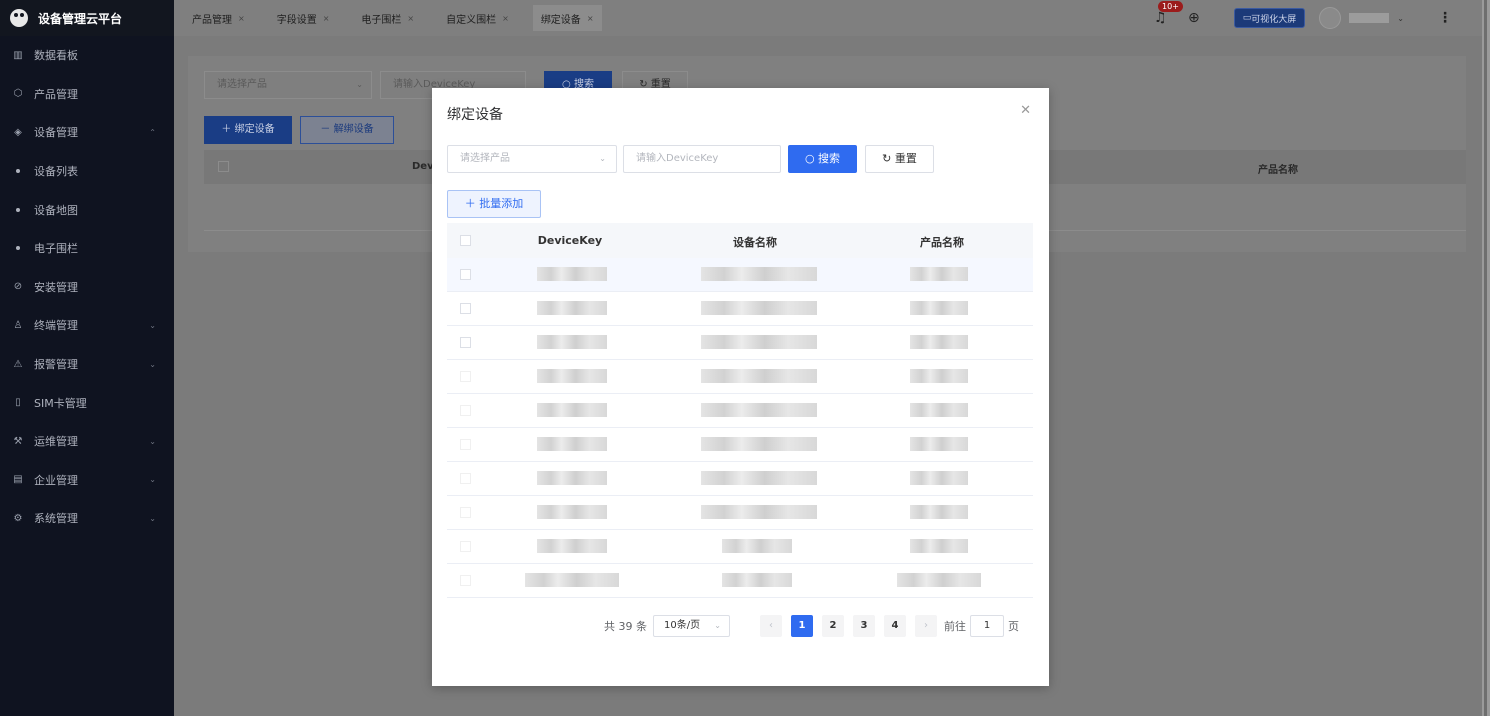 This screenshot has width=1490, height=716. Describe the element at coordinates (56, 480) in the screenshot. I see `sidebar-item-label: 企业管理` at that location.